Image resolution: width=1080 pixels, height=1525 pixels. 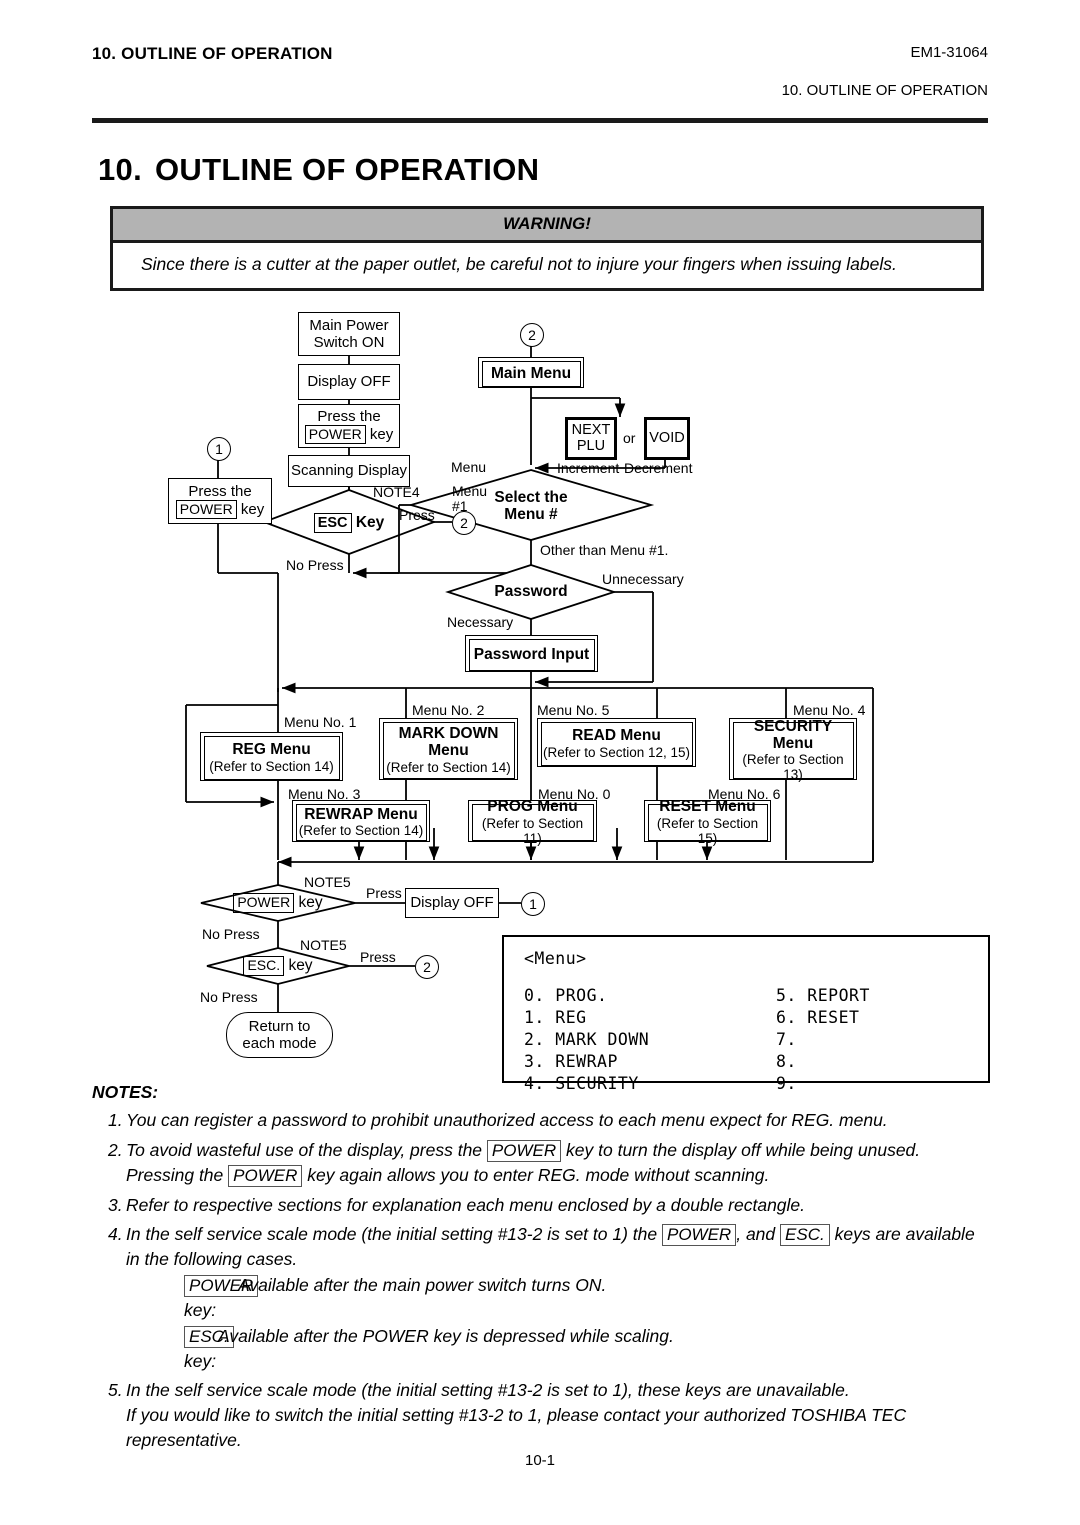 I want to click on reg-menu-ref: (Refer to Section 14), so click(x=271, y=766).